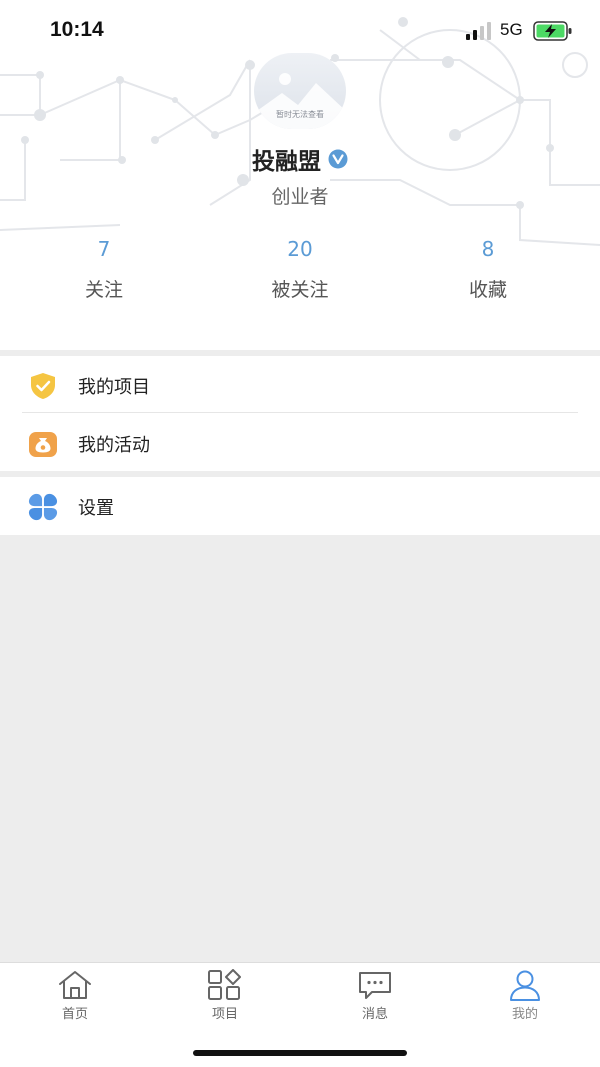 The height and width of the screenshot is (1067, 600). What do you see at coordinates (103, 290) in the screenshot?
I see `stat-following-label: 关注` at bounding box center [103, 290].